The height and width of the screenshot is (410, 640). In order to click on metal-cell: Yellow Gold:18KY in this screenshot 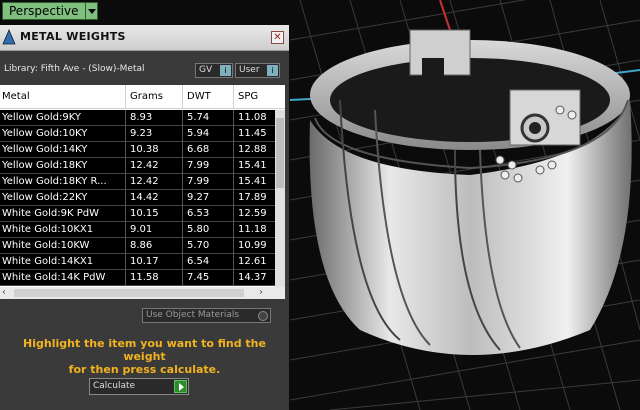, I will do `click(45, 165)`.